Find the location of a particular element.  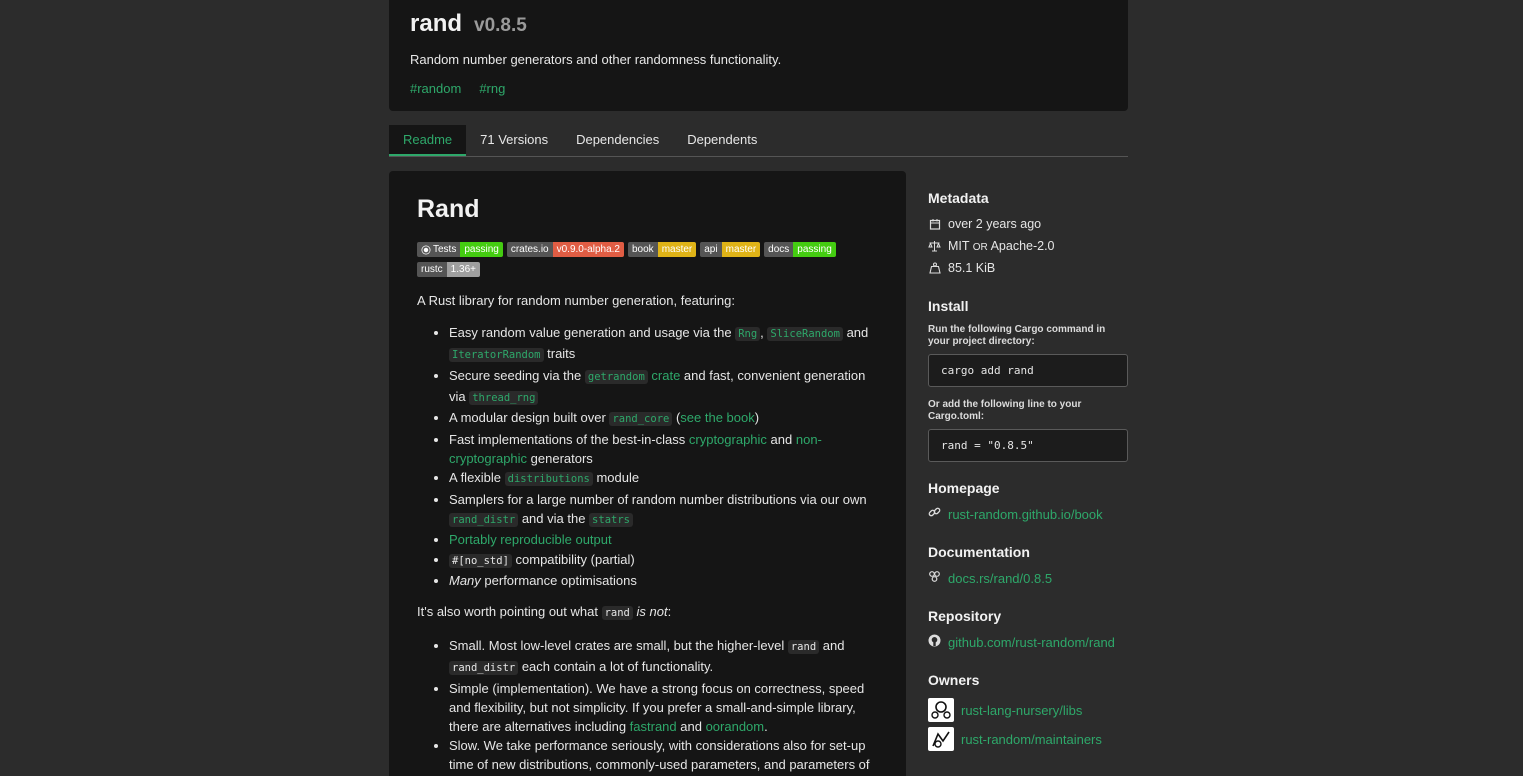

keyword-random: #random is located at coordinates (435, 88).